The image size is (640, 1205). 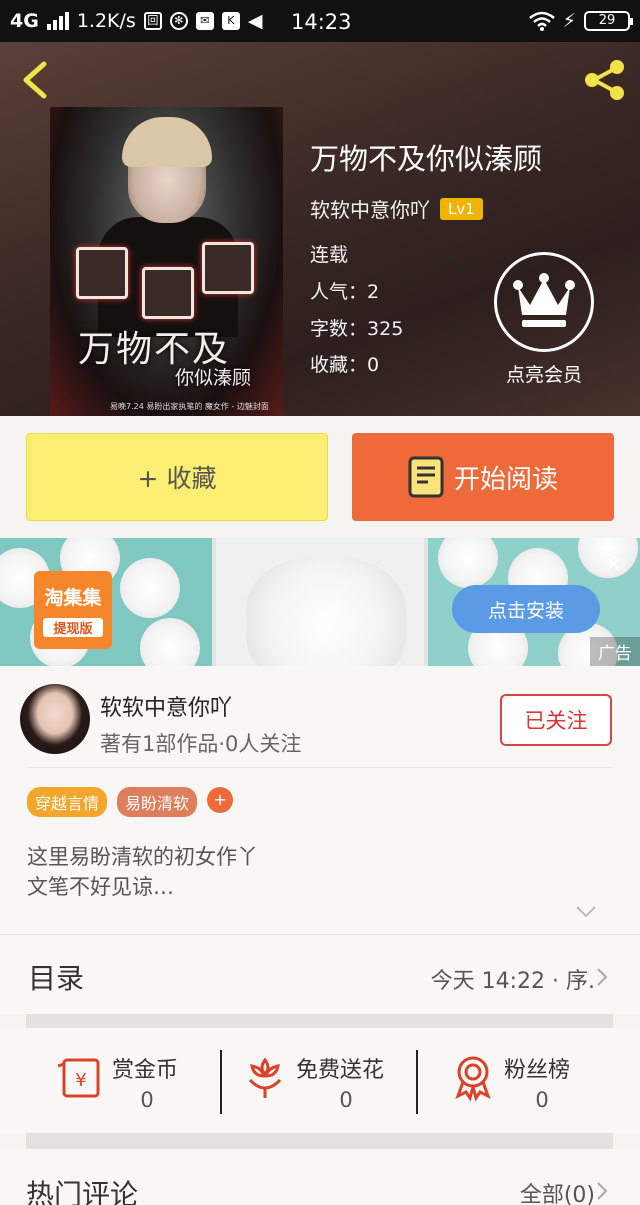 What do you see at coordinates (473, 1079) in the screenshot?
I see `medal-icon` at bounding box center [473, 1079].